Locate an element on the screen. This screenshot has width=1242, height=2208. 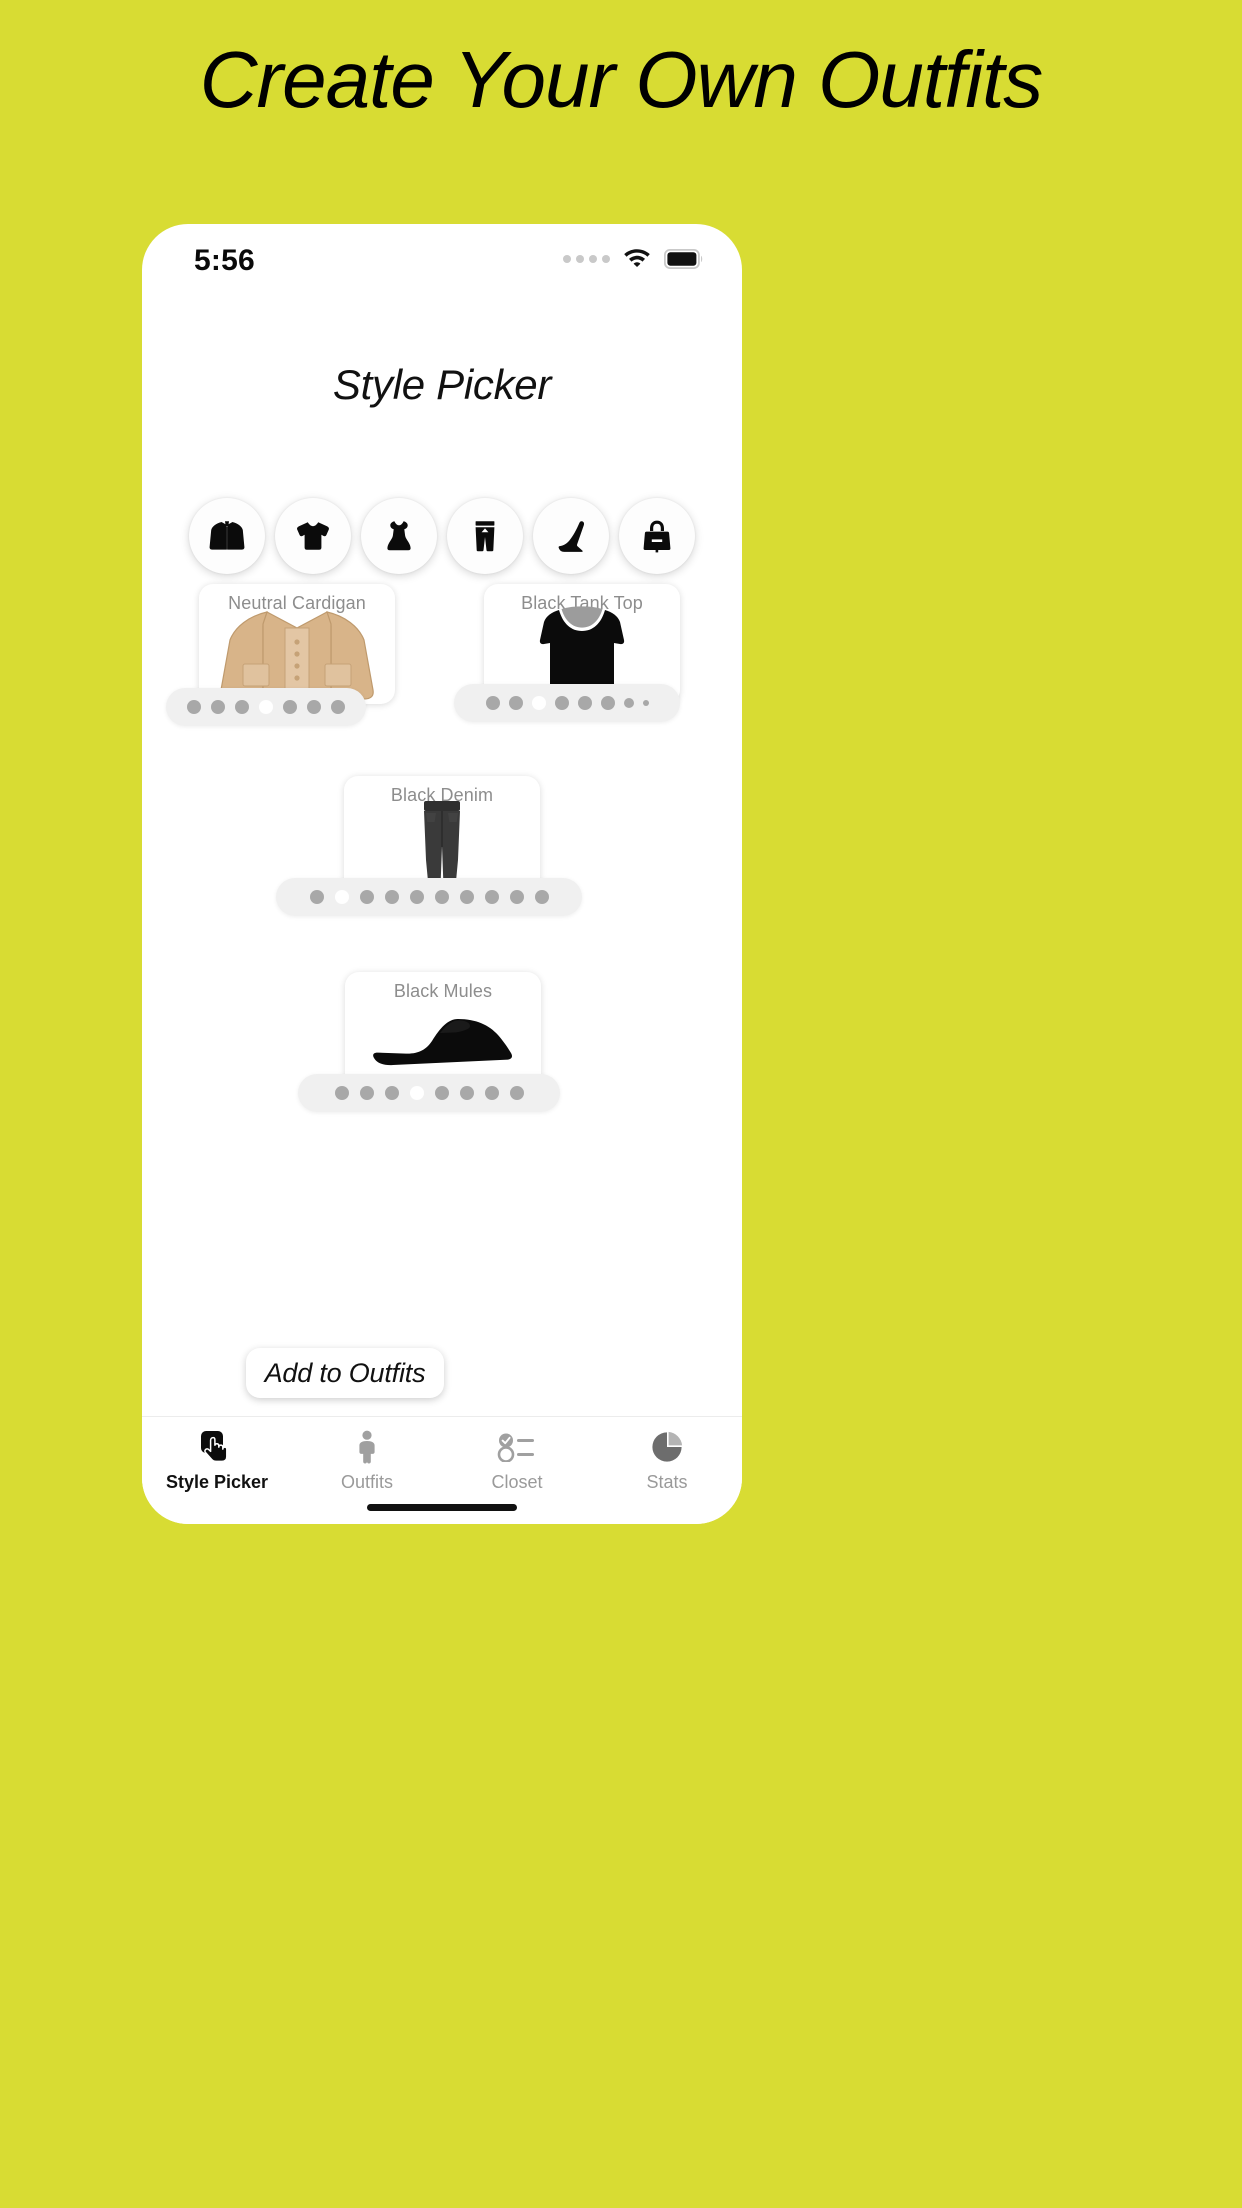
dress-icon is located at coordinates (399, 536).